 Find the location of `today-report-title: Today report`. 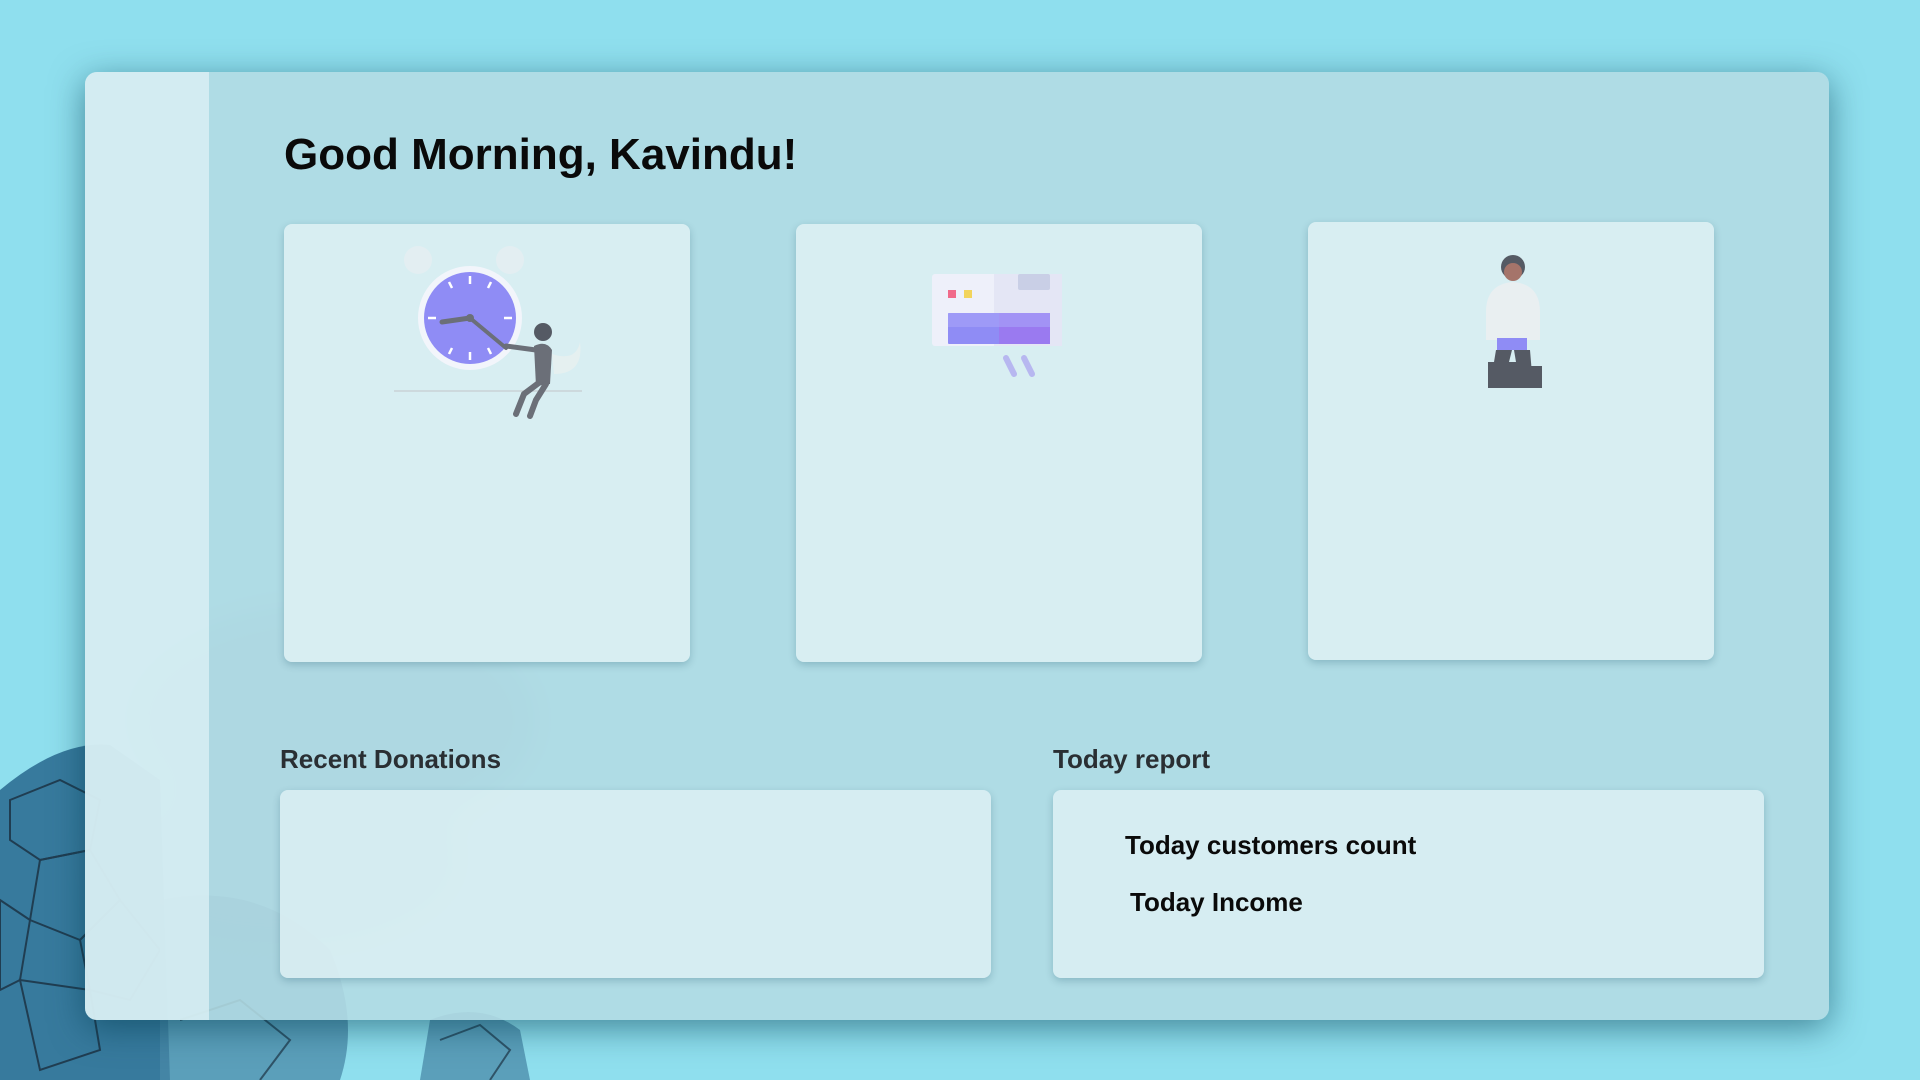

today-report-title: Today report is located at coordinates (1131, 759).